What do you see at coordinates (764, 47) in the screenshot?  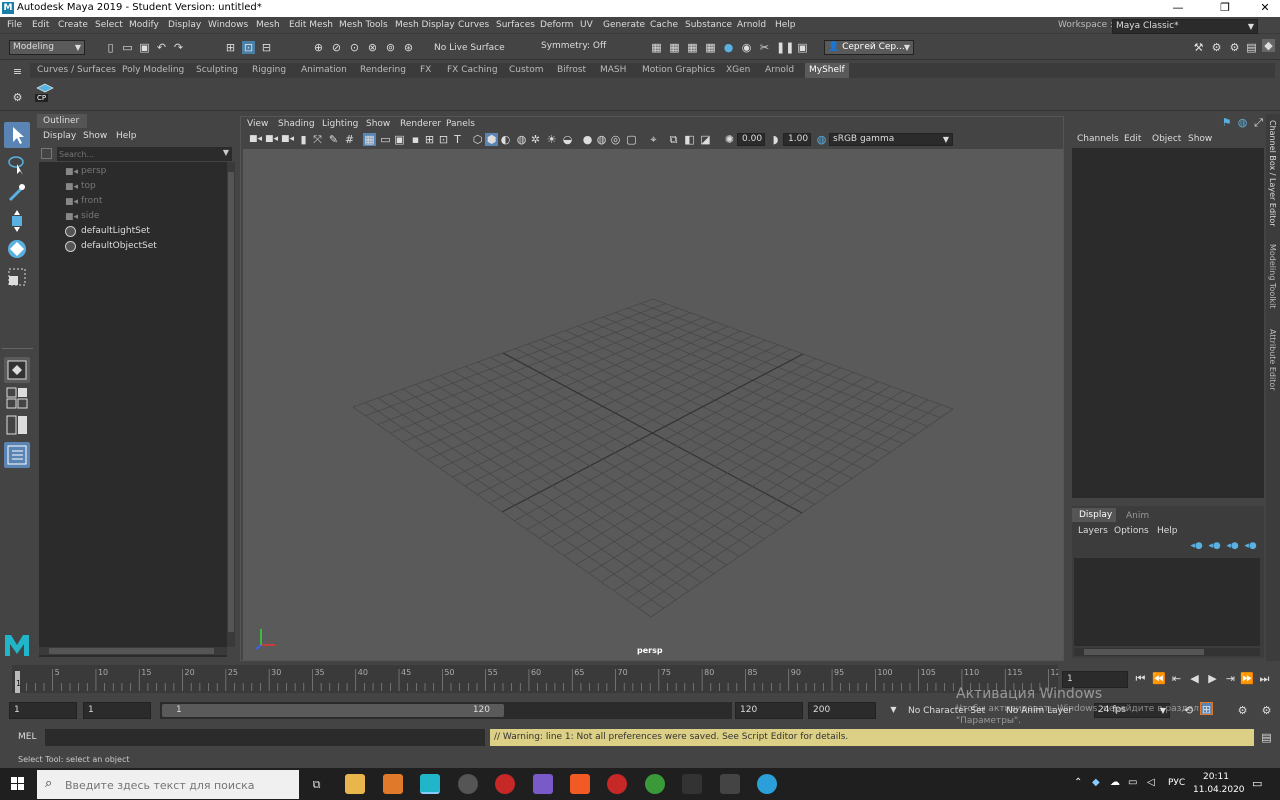 I see `arnold-render-icon: ✂` at bounding box center [764, 47].